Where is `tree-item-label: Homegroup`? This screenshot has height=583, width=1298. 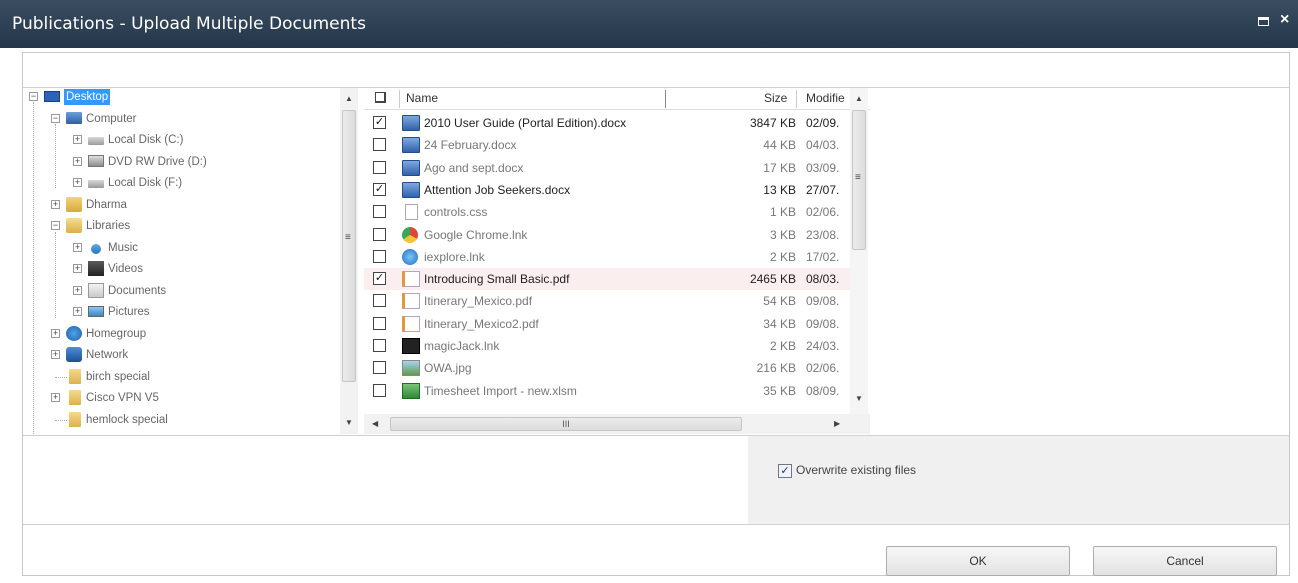 tree-item-label: Homegroup is located at coordinates (116, 333).